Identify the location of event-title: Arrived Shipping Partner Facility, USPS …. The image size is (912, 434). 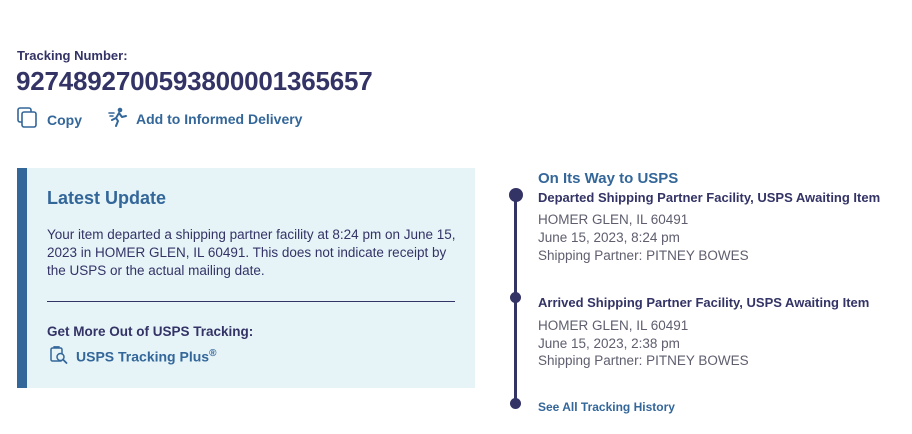
(704, 302).